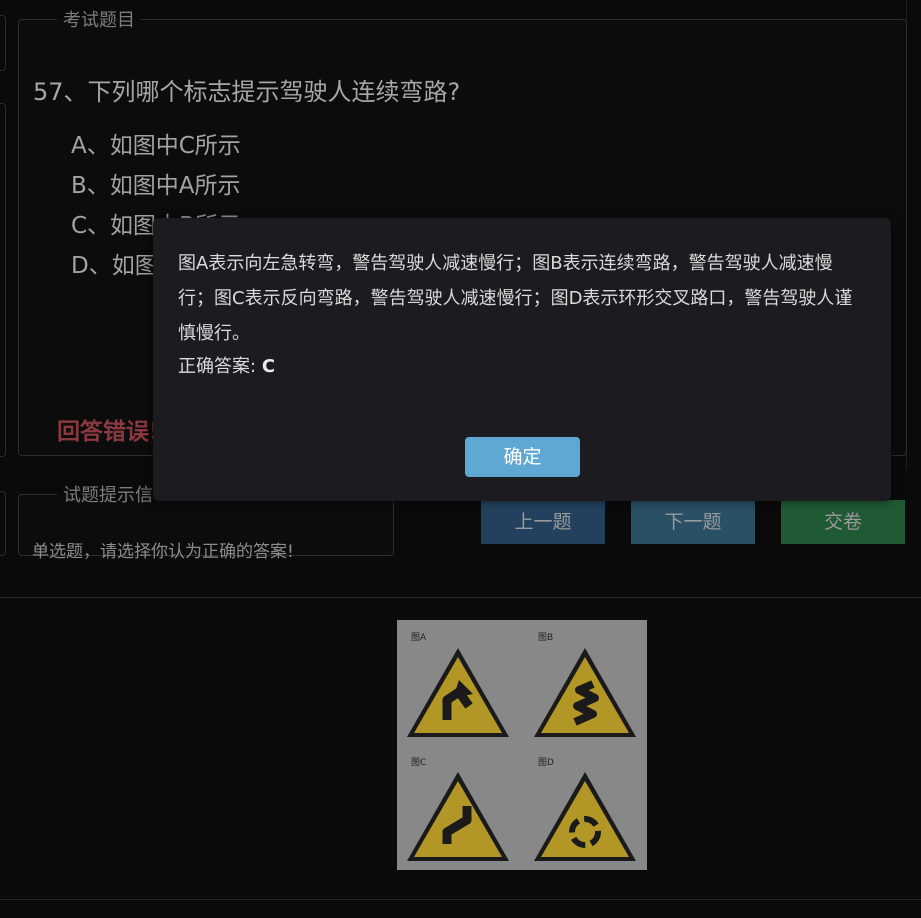 This screenshot has width=921, height=918. I want to click on continuous-curves-sign-icon, so click(585, 692).